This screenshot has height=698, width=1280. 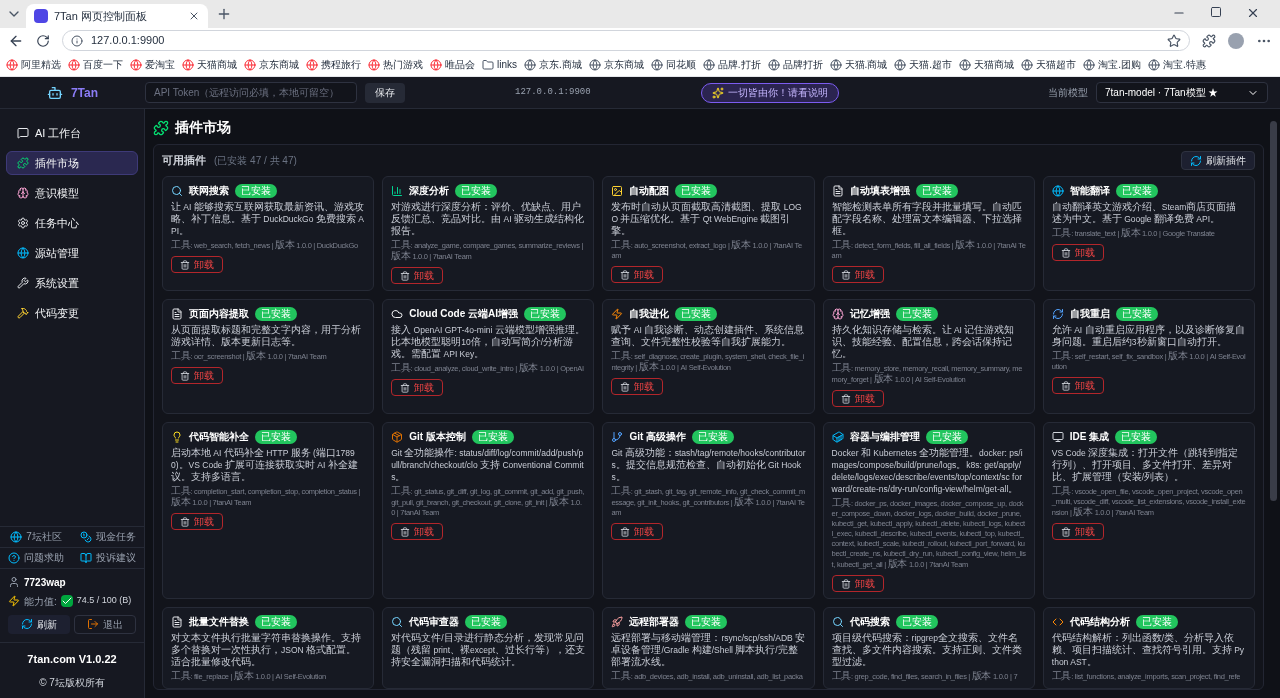 What do you see at coordinates (1049, 64) in the screenshot?
I see `bookmark-item: 天猫超市` at bounding box center [1049, 64].